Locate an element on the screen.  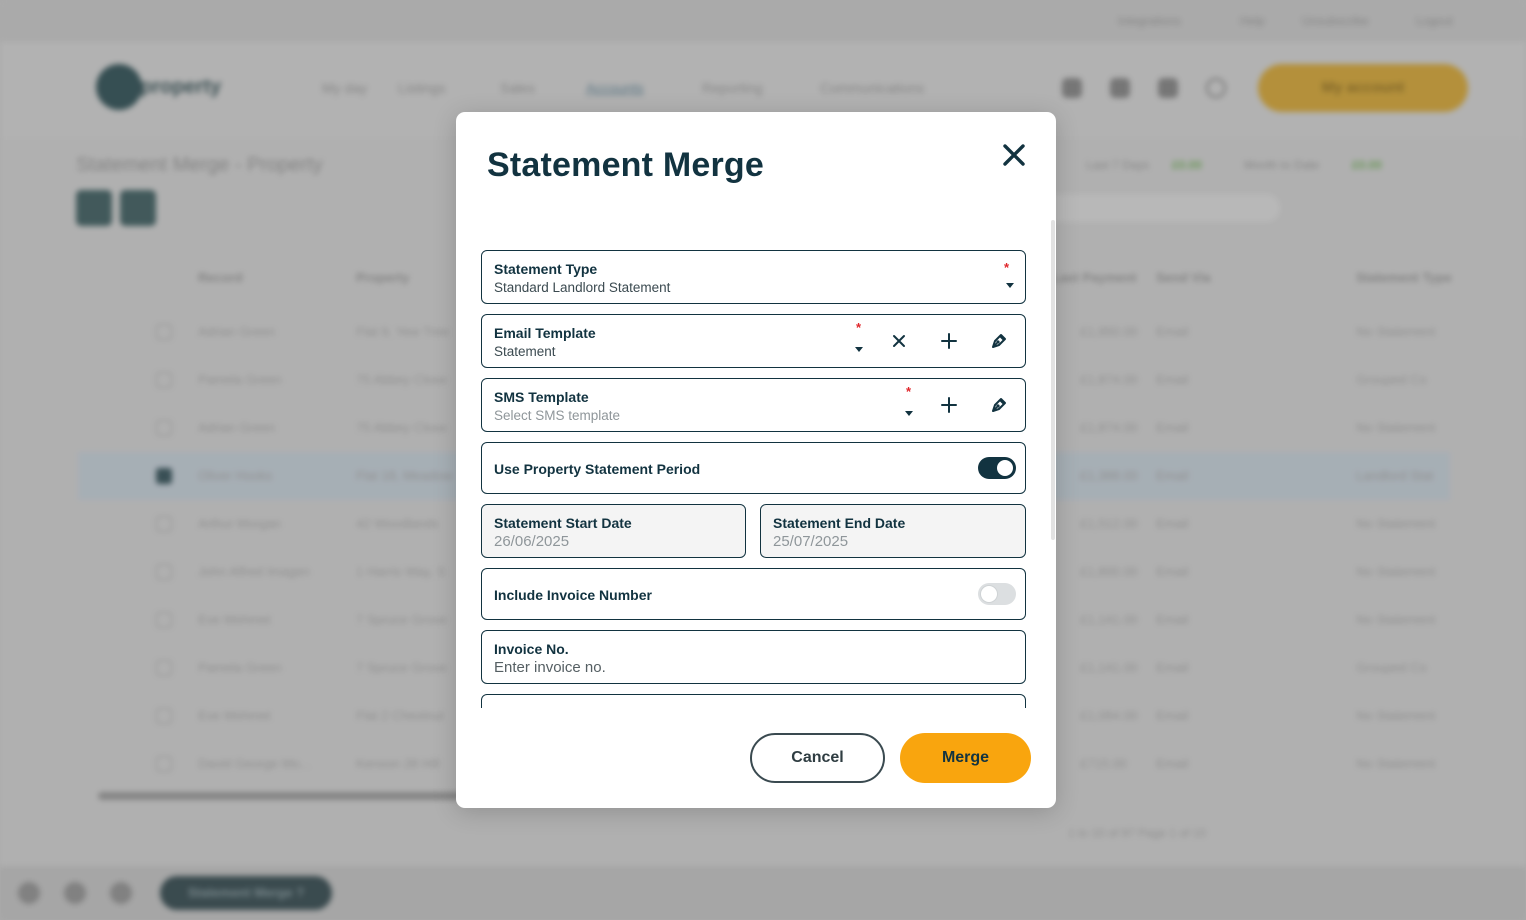
include-invoice-number-row: Include Invoice Number is located at coordinates (753, 594).